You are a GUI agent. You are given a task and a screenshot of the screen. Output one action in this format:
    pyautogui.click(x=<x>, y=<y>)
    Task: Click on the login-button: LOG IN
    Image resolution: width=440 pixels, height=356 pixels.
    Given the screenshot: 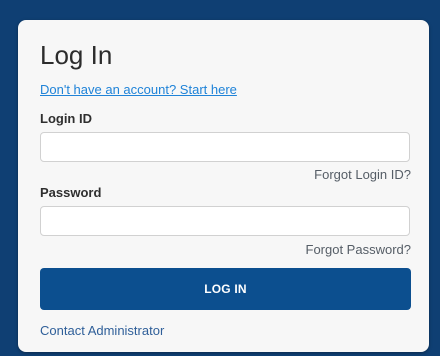 What is the action you would take?
    pyautogui.click(x=225, y=289)
    